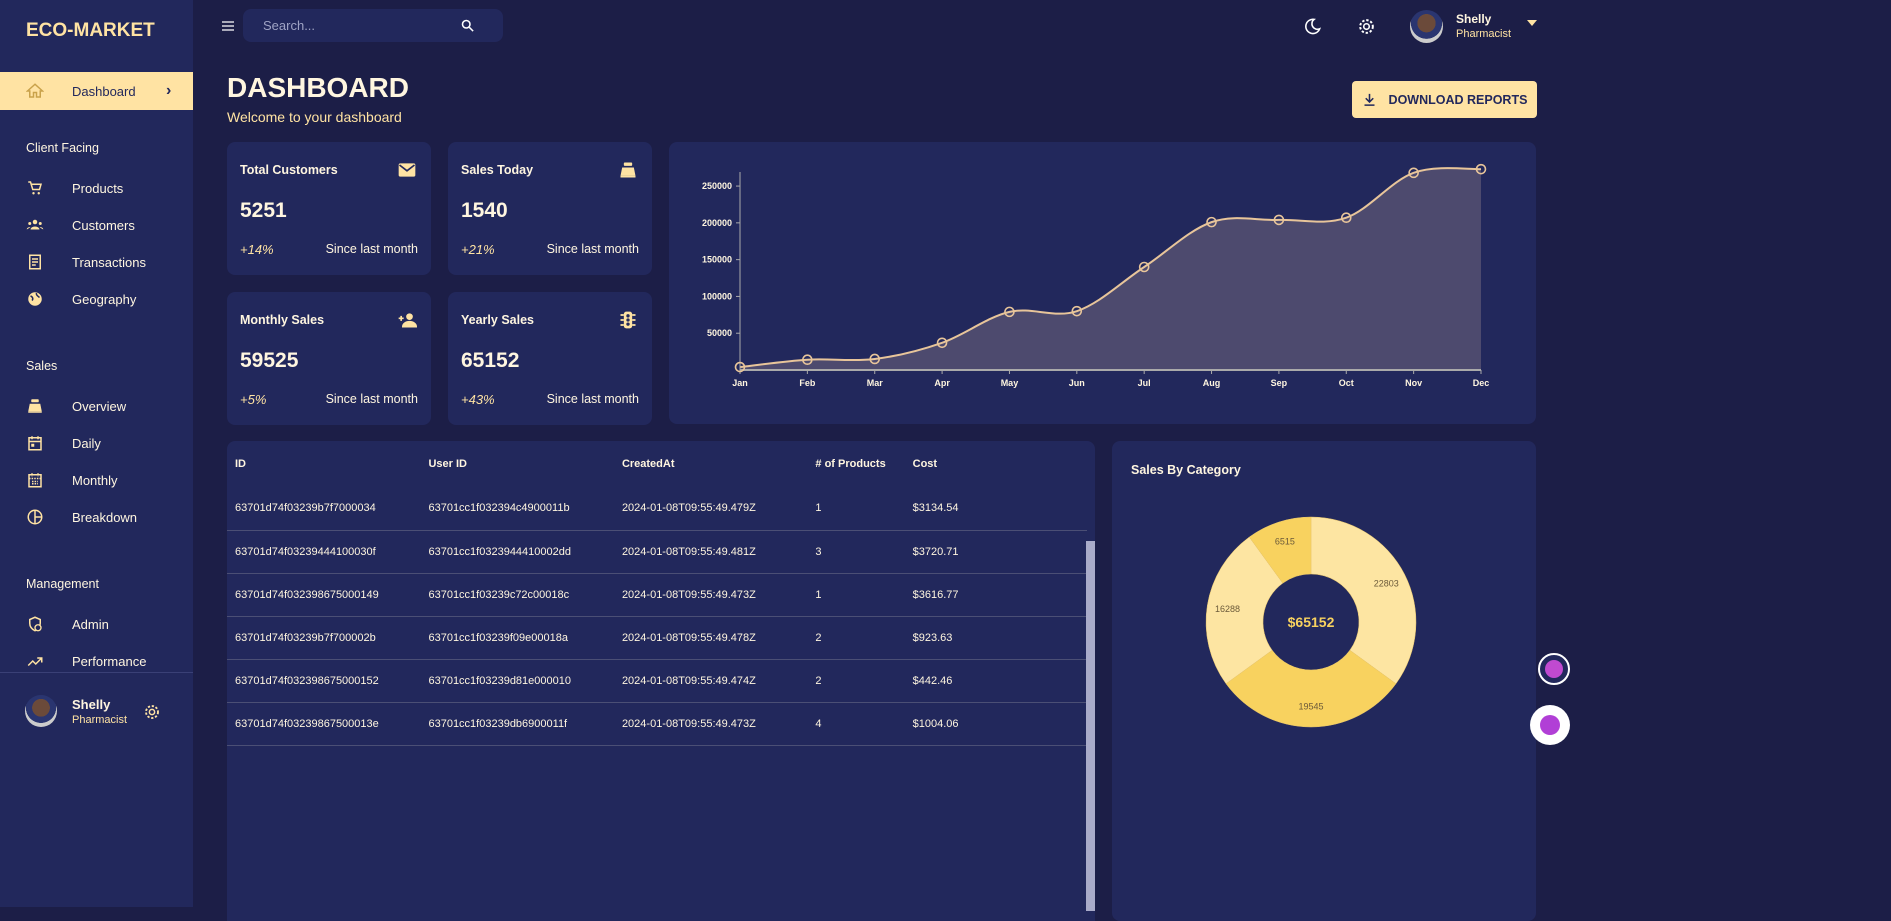 The height and width of the screenshot is (921, 1891). Describe the element at coordinates (1532, 23) in the screenshot. I see `caret-down-icon` at that location.